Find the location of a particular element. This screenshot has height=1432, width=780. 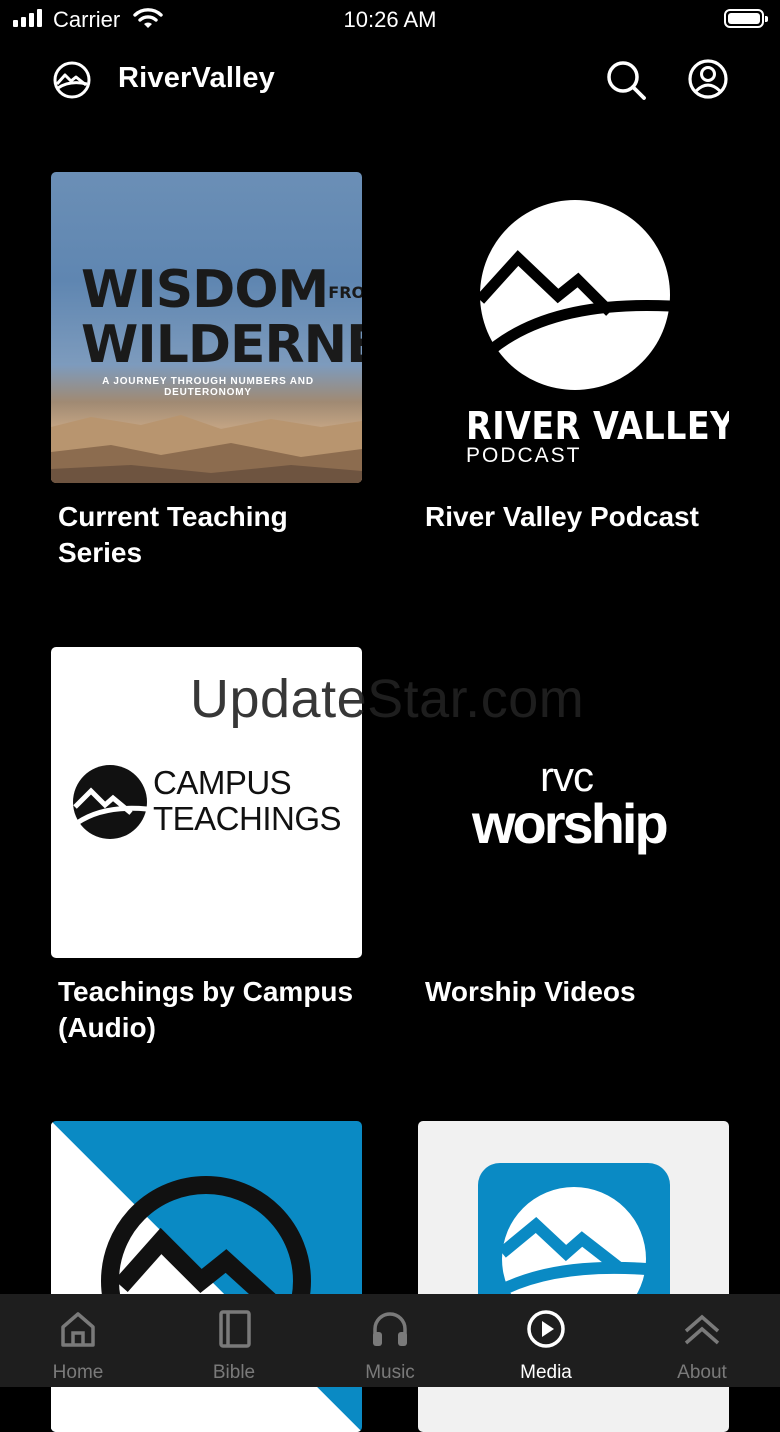

tab-home: Home is located at coordinates (78, 1340).